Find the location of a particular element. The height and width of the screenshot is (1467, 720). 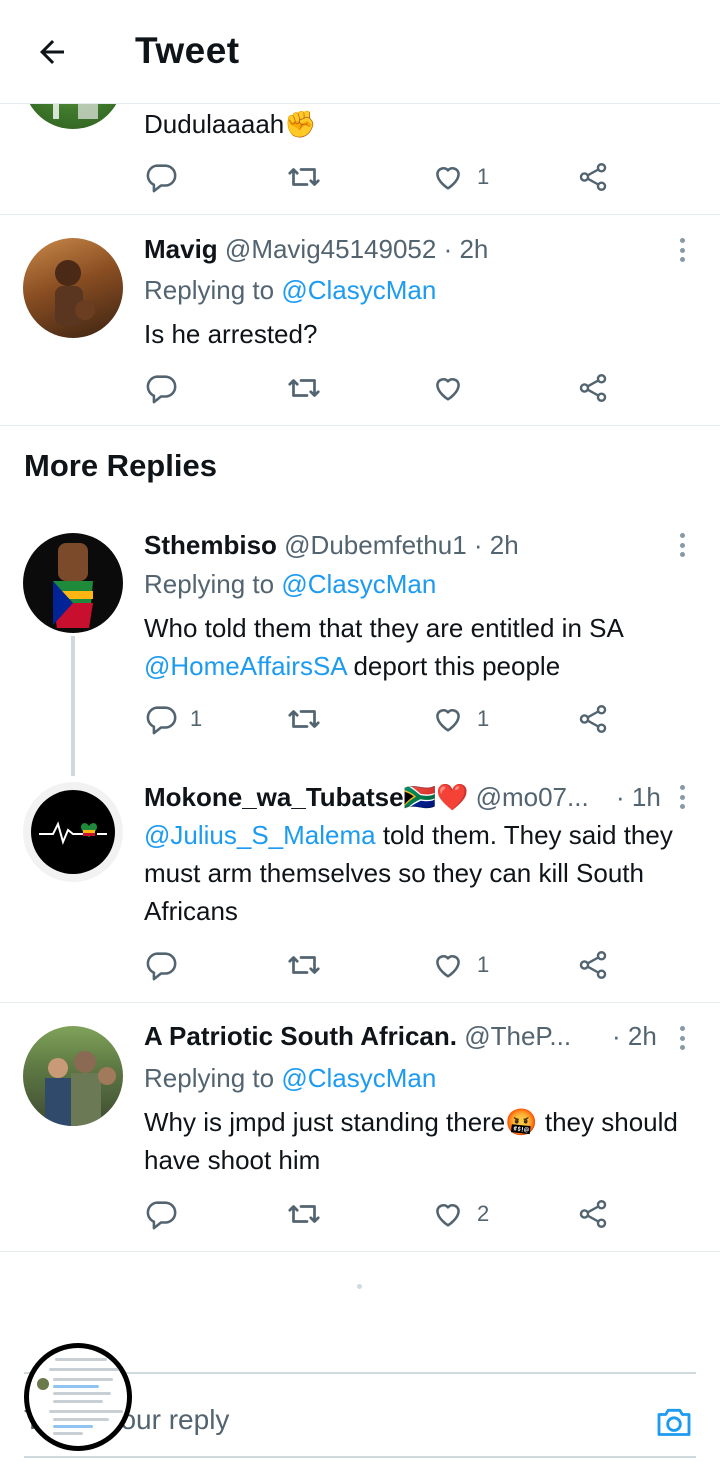

author-name: Mokone_wa_Tubatse🇿🇦❤️ is located at coordinates (306, 797).